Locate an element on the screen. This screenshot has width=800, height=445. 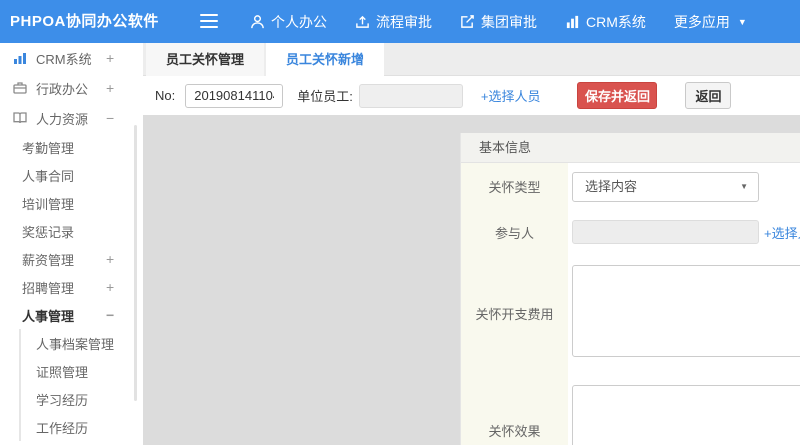
nav-item-flow-approval: 流程审批 is located at coordinates (393, 22).